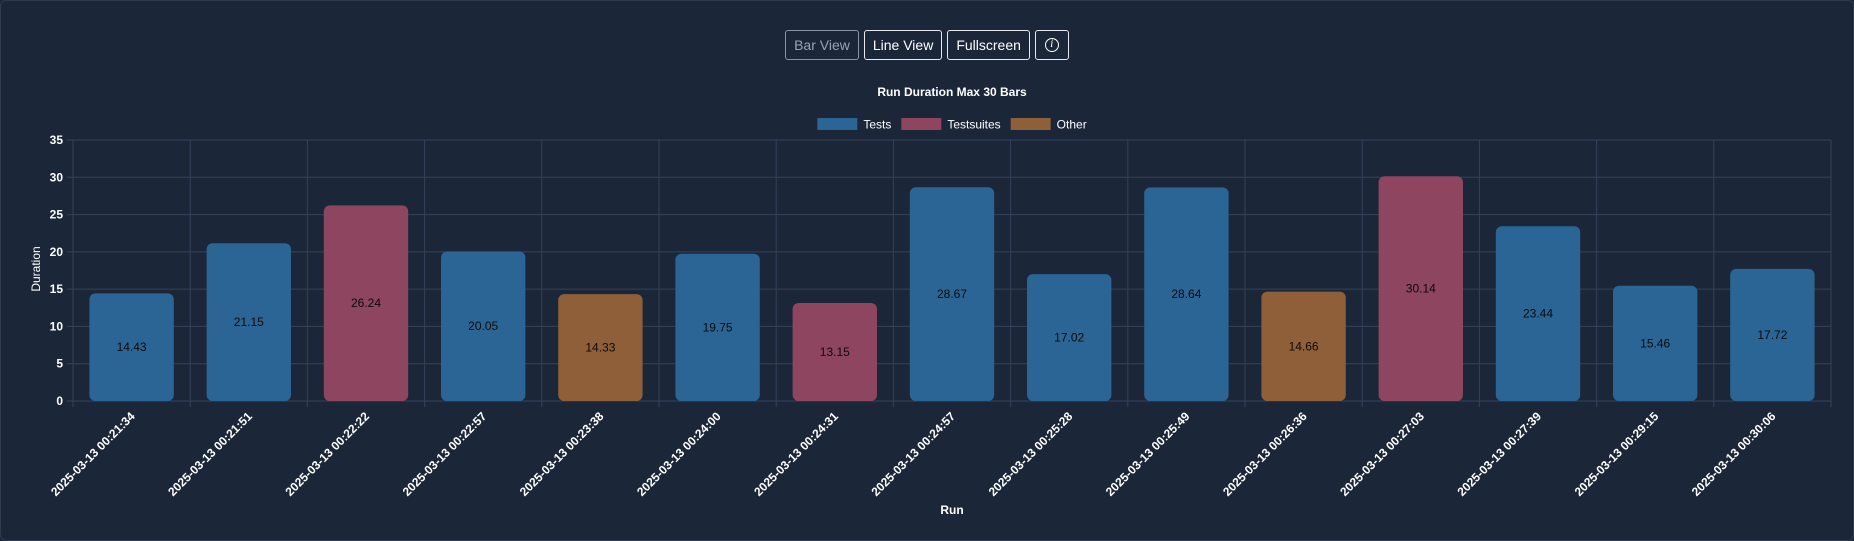 The image size is (1854, 541). I want to click on x-tick-label: 2025-03-13 00:27:03, so click(1382, 454).